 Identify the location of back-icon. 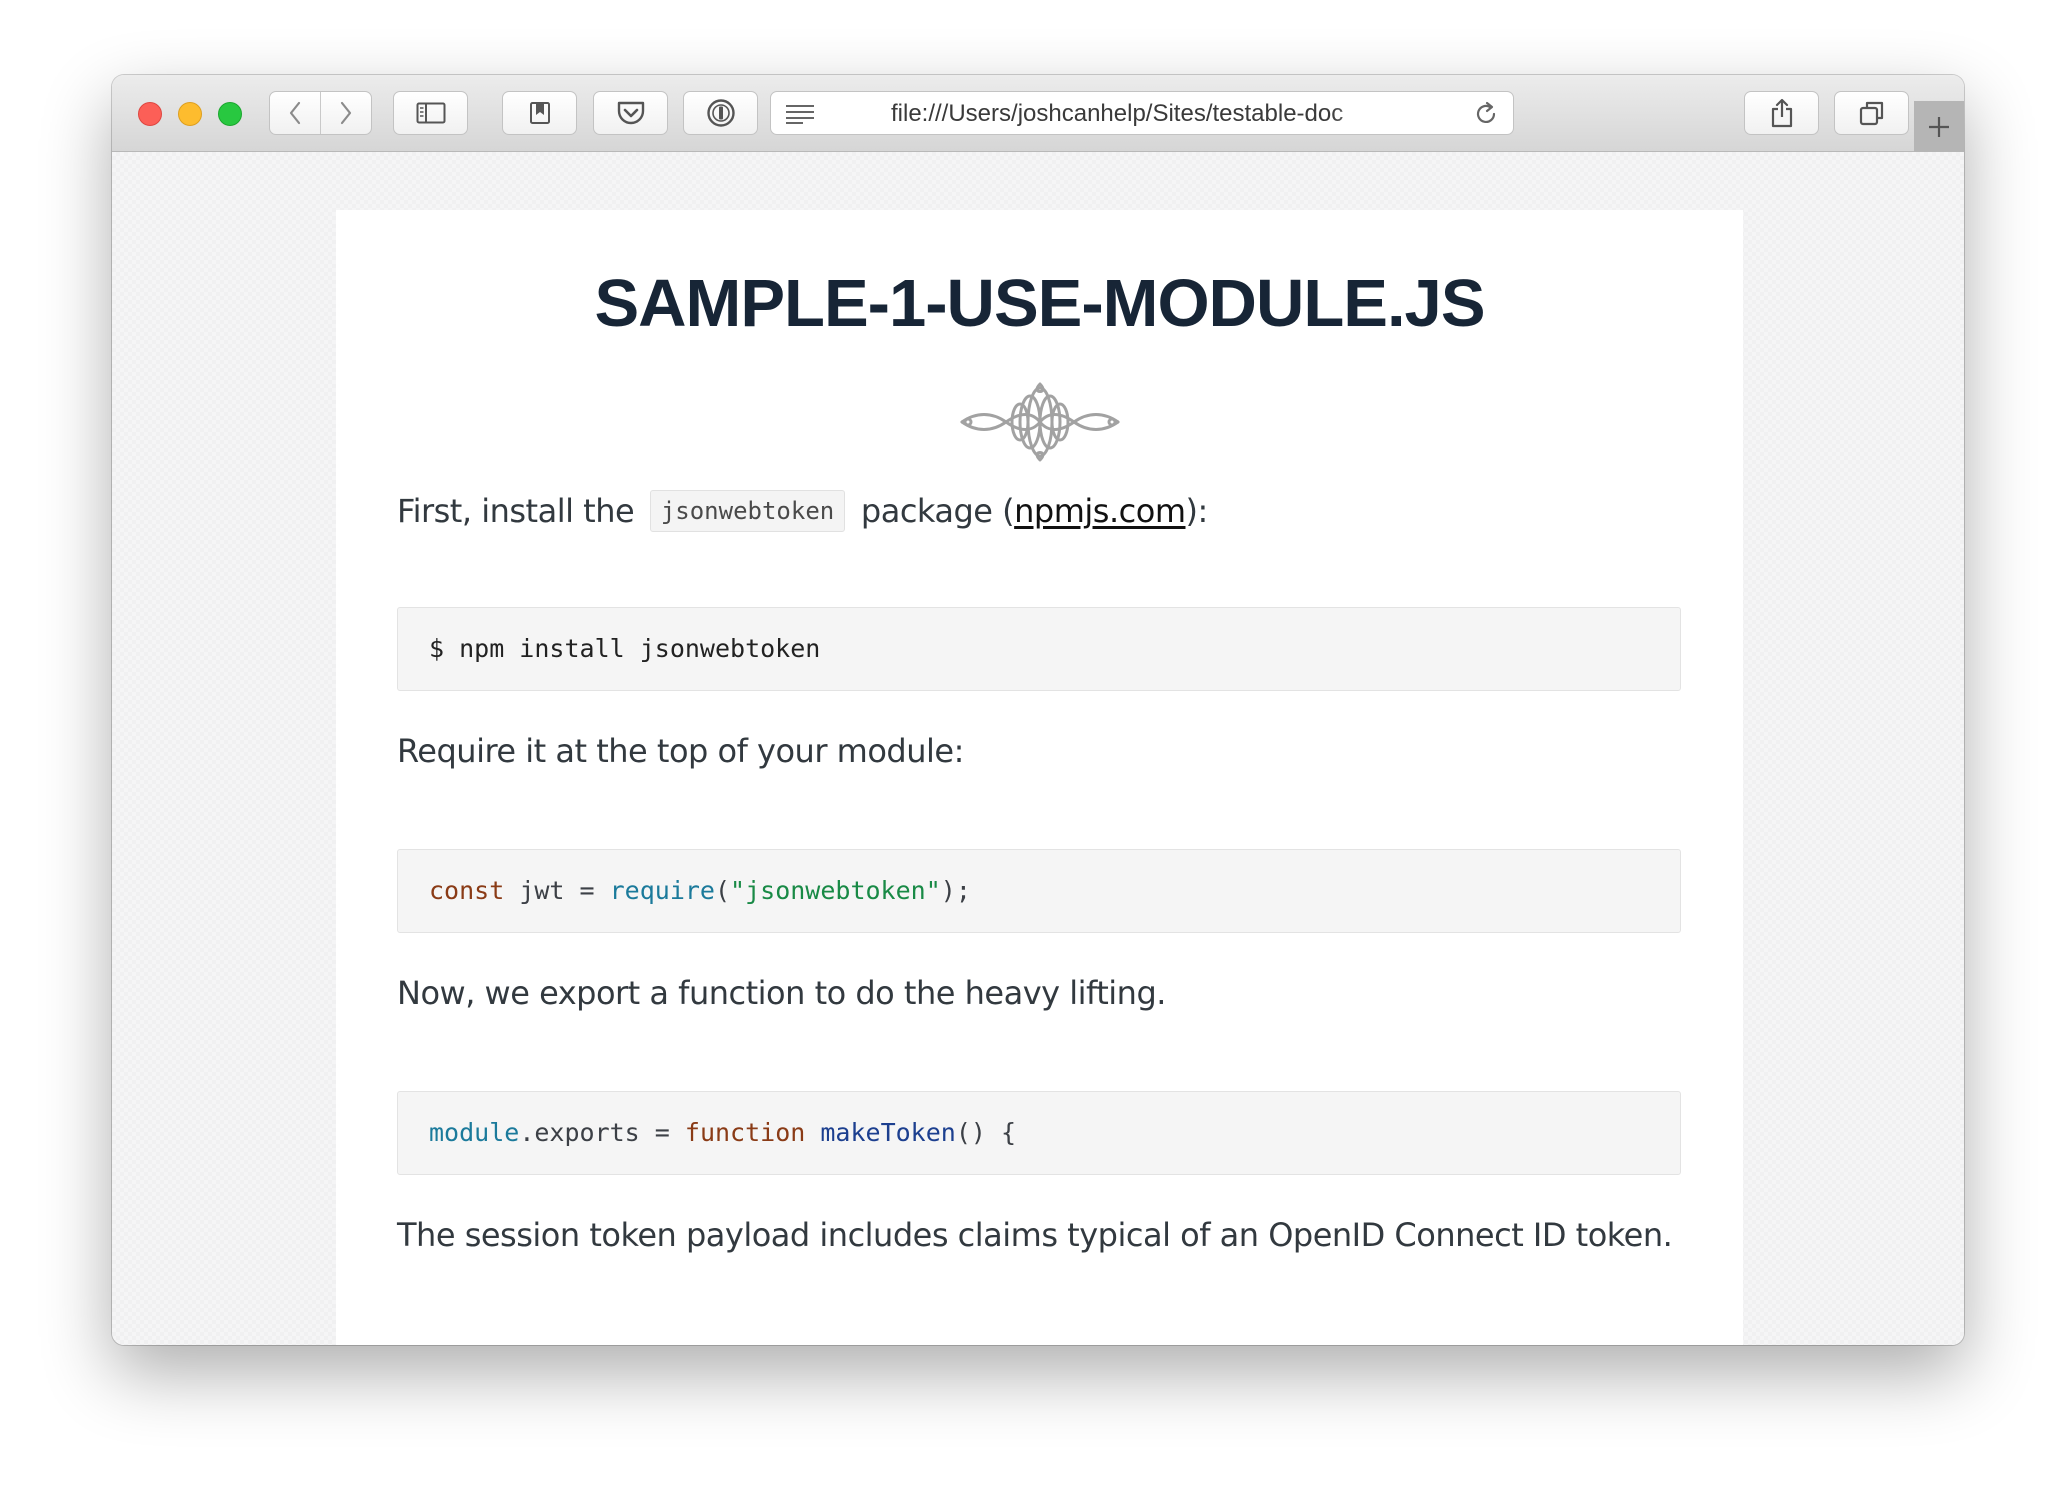
(295, 113).